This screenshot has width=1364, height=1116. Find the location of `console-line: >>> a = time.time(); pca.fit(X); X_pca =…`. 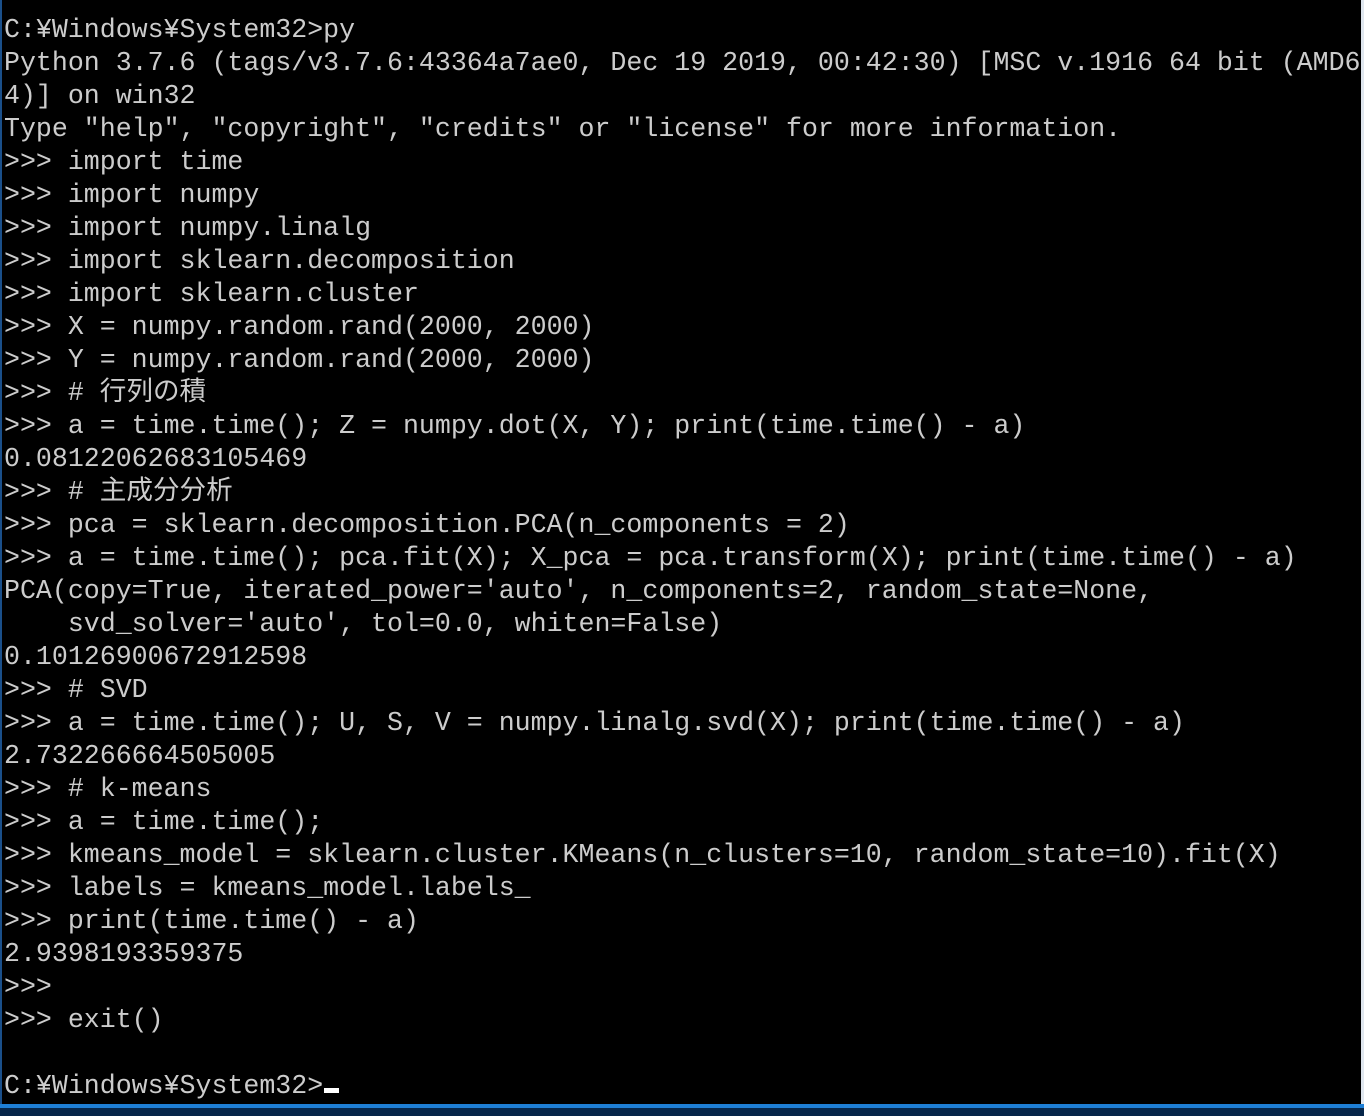

console-line: >>> a = time.time(); pca.fit(X); X_pca =… is located at coordinates (650, 558).